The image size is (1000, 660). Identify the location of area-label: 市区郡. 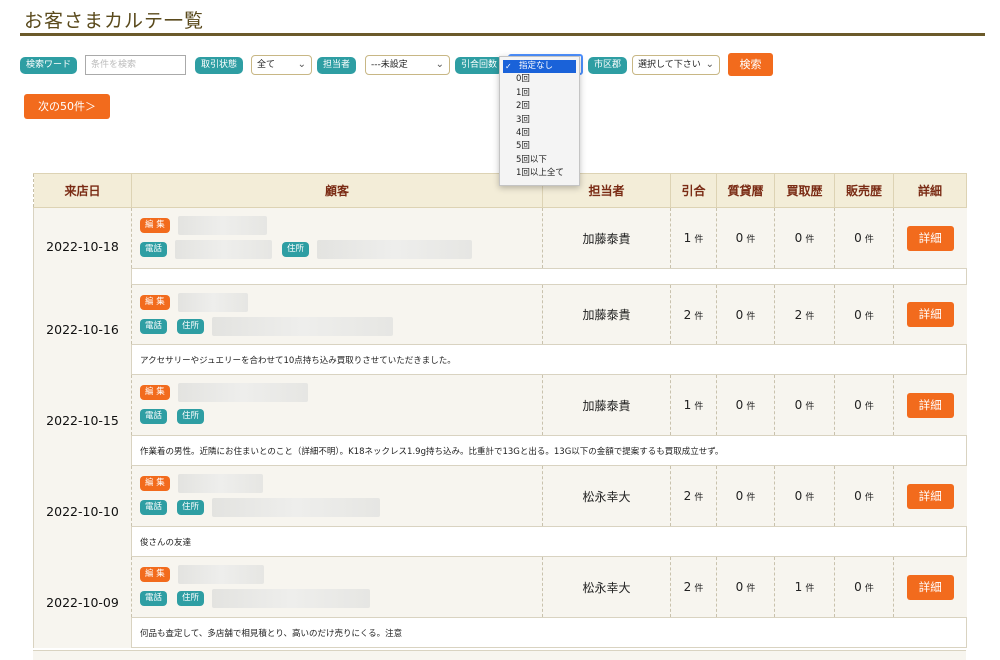
(608, 65).